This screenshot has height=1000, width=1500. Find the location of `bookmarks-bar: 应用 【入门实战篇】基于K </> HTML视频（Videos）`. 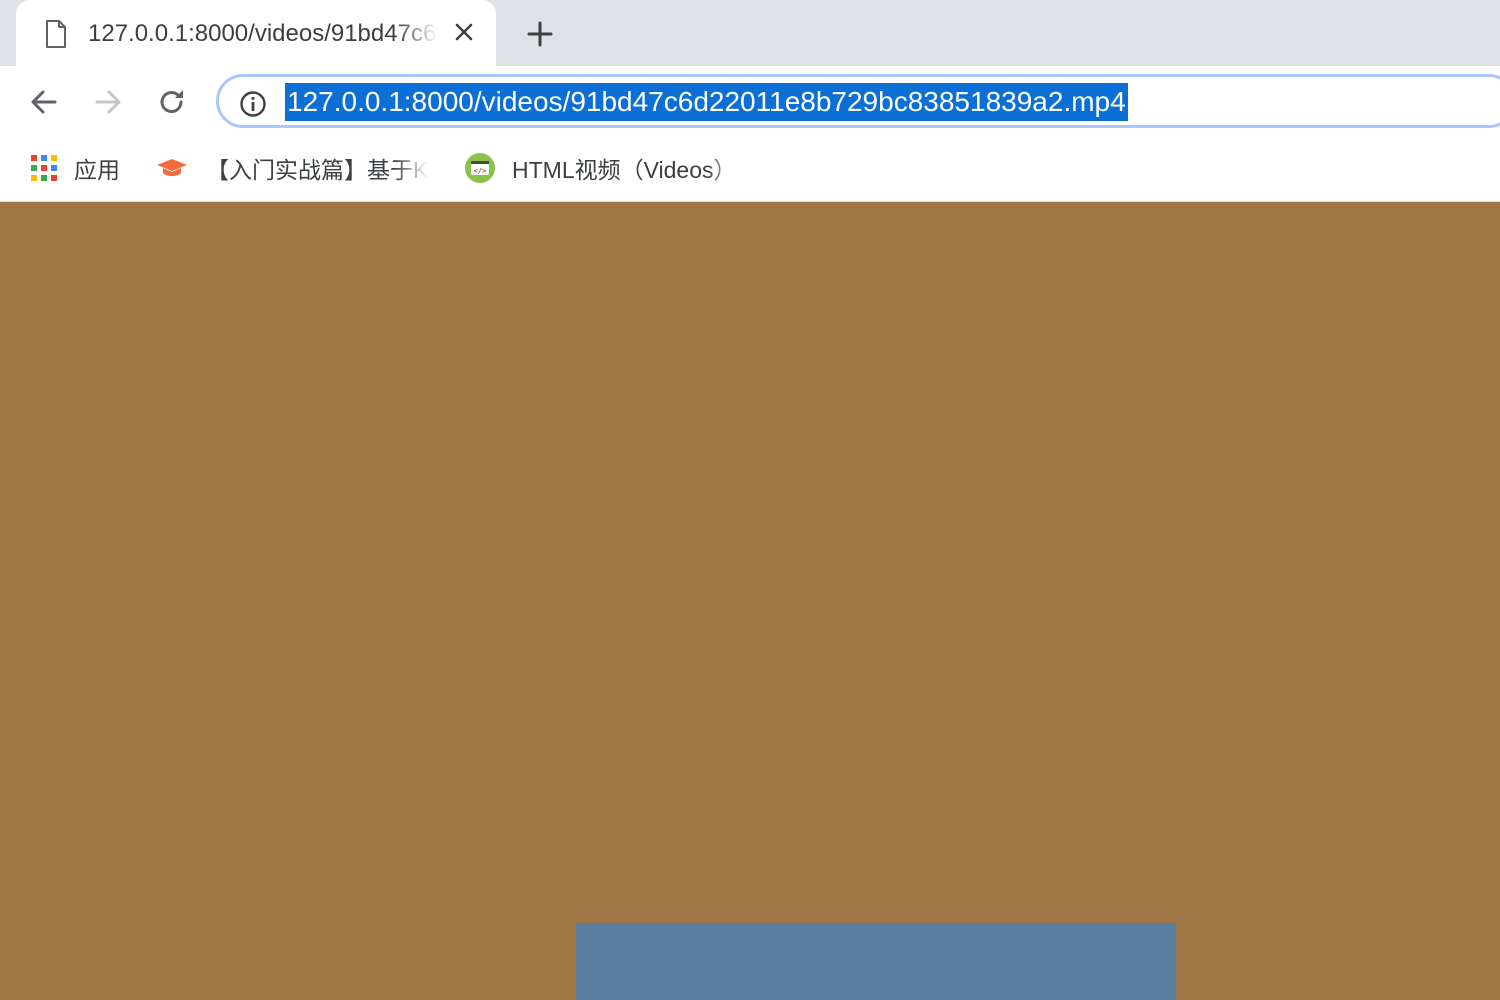

bookmarks-bar: 应用 【入门实战篇】基于K </> HTML视频（Videos） is located at coordinates (750, 170).